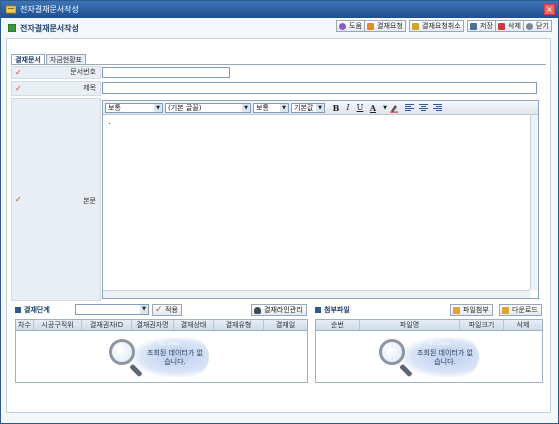 Image resolution: width=559 pixels, height=424 pixels. Describe the element at coordinates (208, 108) in the screenshot. I see `font-family-select: (기본 글꼴) ▼` at that location.